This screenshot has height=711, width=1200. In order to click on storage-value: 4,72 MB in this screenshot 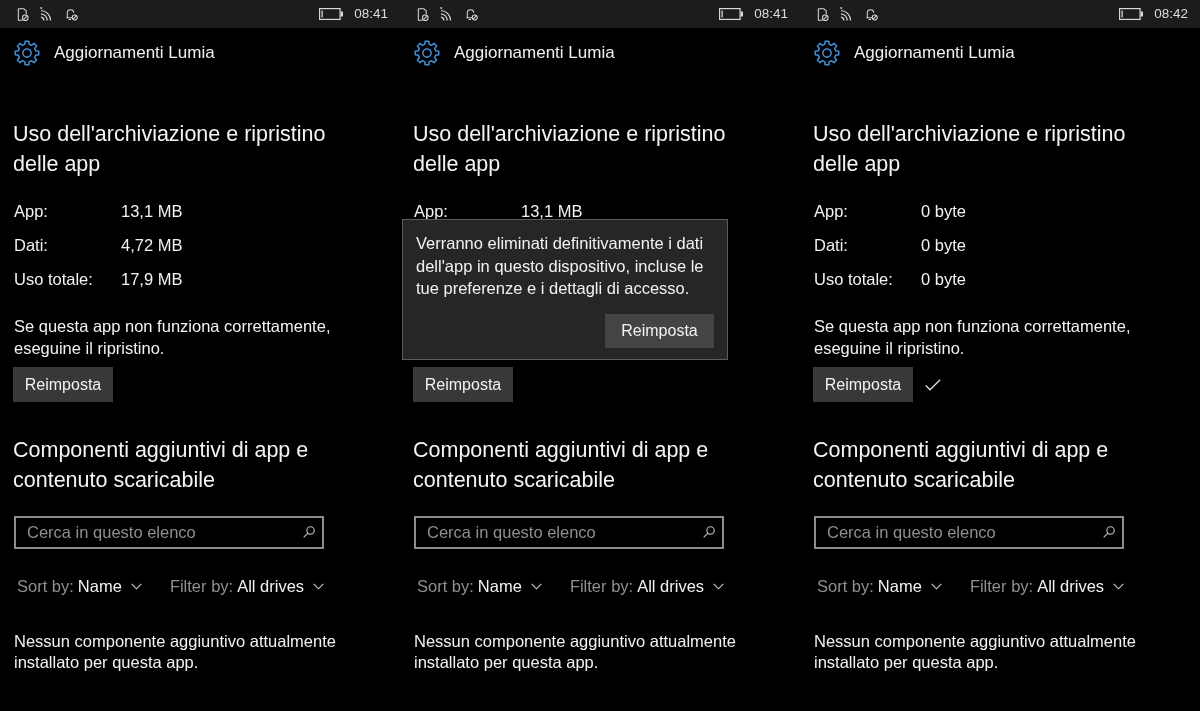, I will do `click(152, 245)`.